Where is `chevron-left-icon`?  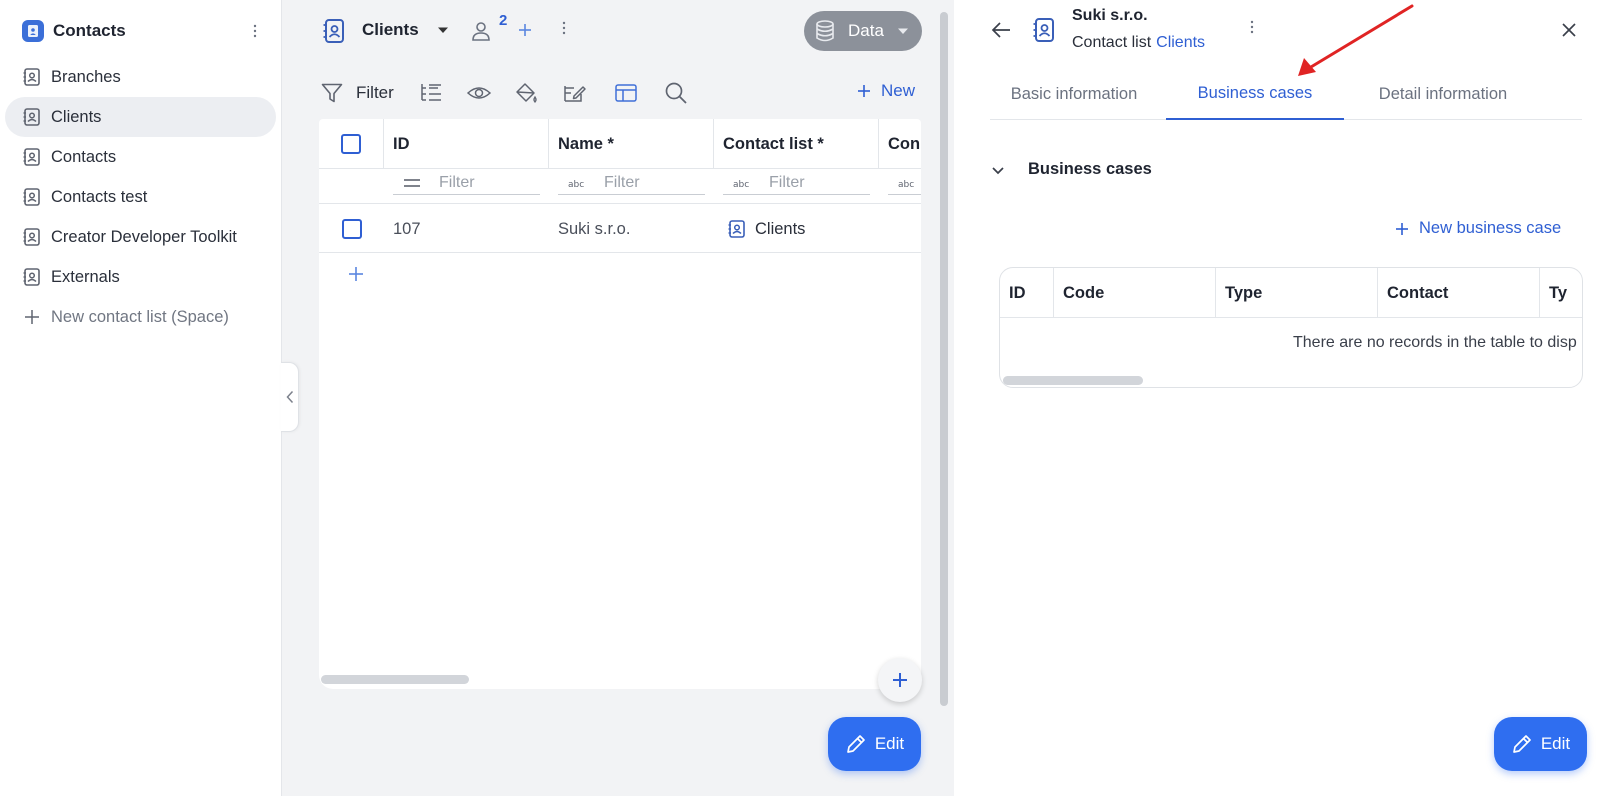 chevron-left-icon is located at coordinates (289, 397).